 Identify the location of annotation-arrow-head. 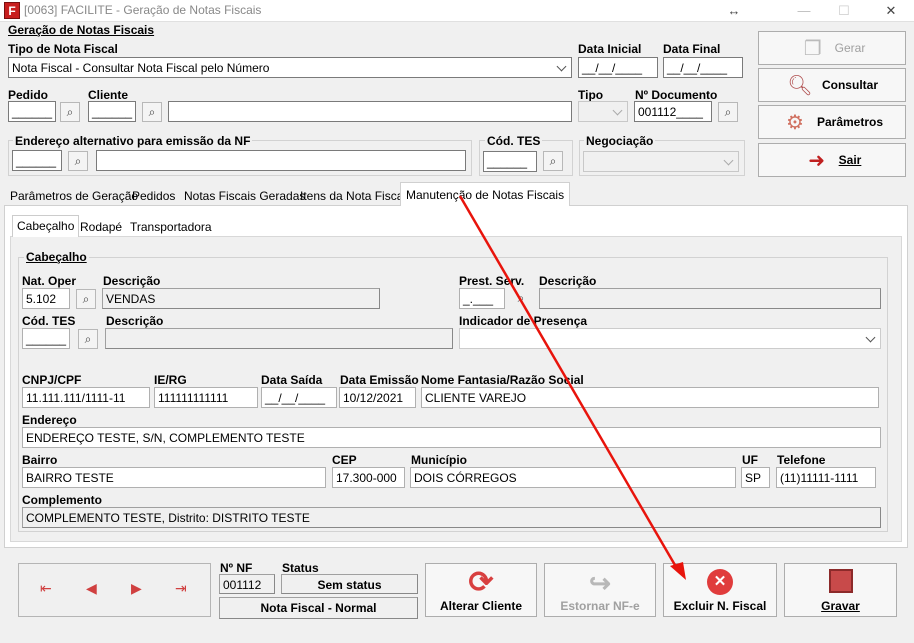
(678, 571).